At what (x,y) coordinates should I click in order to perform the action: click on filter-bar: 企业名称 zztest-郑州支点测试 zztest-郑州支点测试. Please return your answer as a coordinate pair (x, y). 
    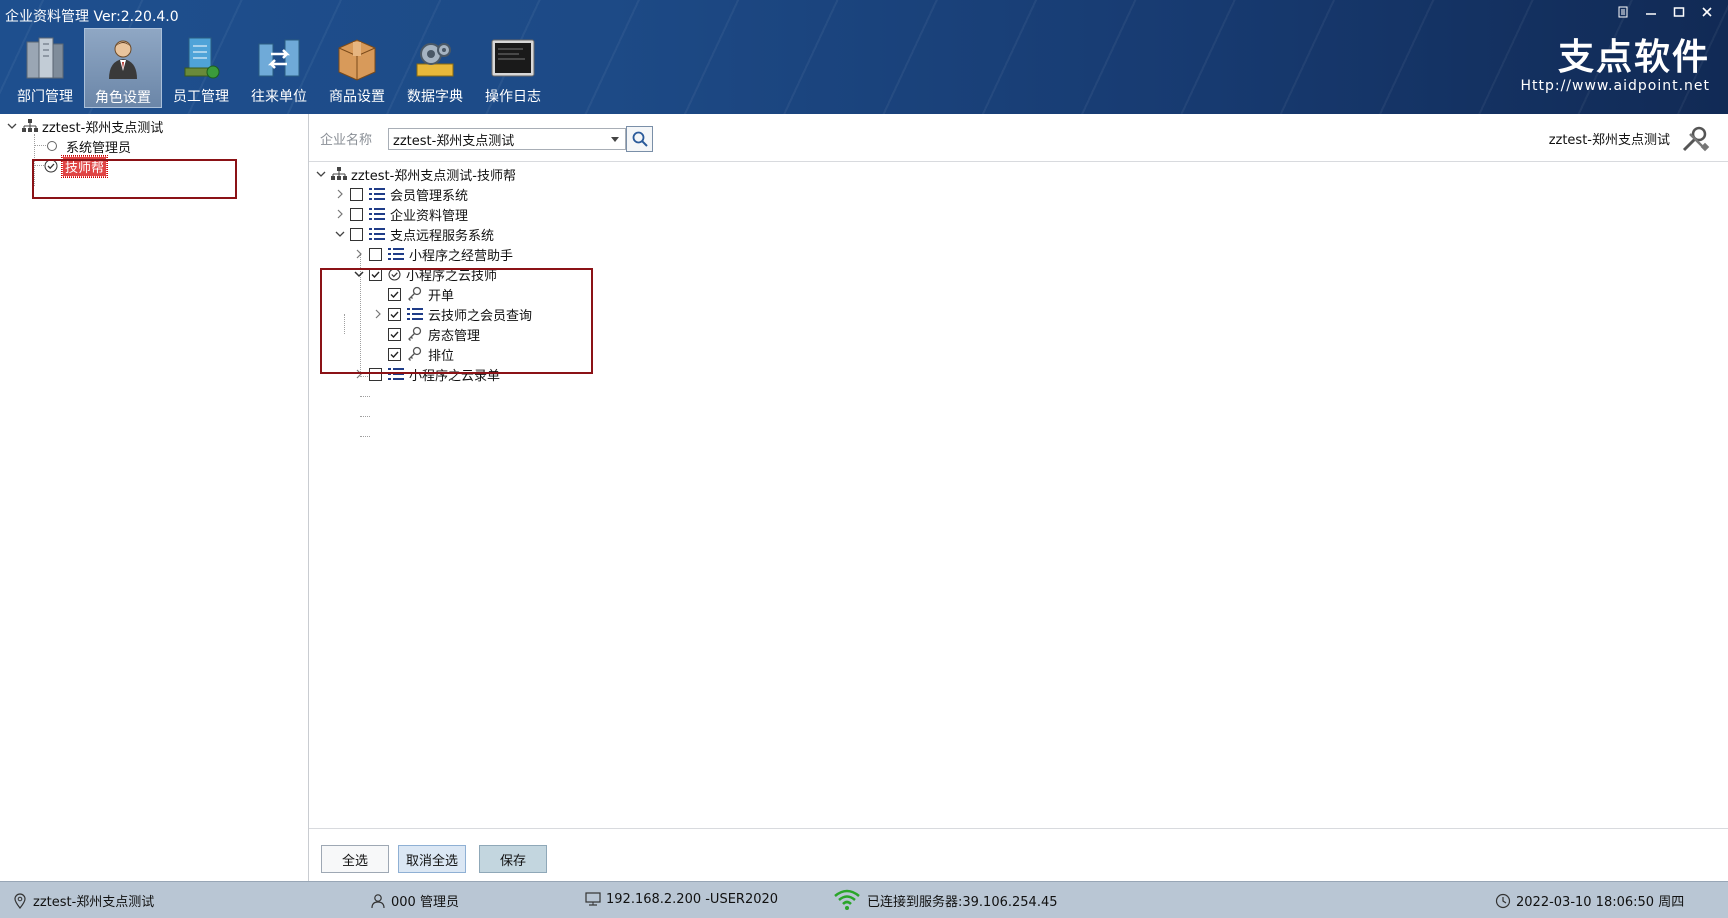
    Looking at the image, I should click on (1018, 138).